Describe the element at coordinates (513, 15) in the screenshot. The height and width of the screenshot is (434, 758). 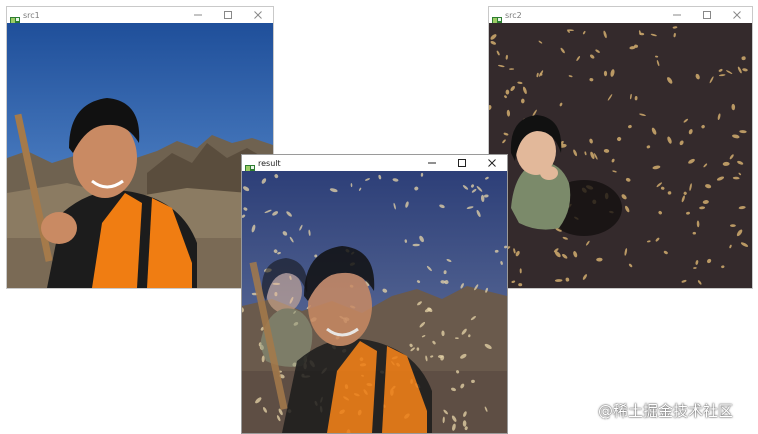
I see `window-title: src2` at that location.